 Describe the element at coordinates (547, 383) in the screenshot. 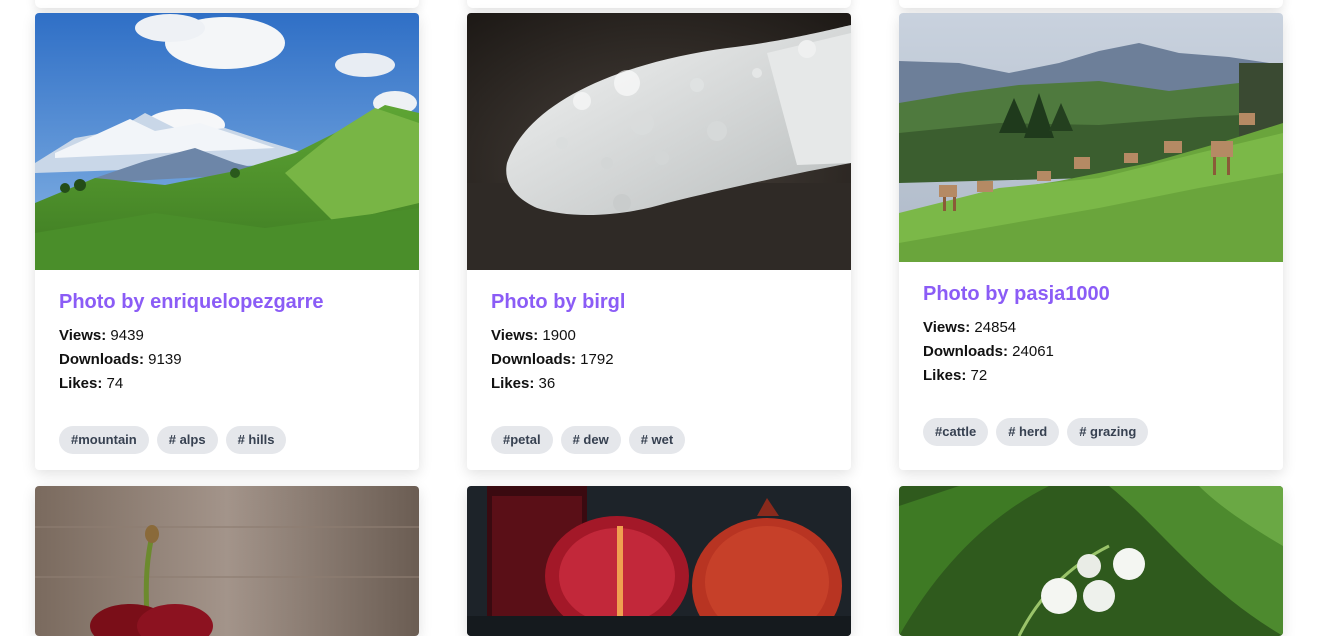

I see `likes-value: 36` at that location.